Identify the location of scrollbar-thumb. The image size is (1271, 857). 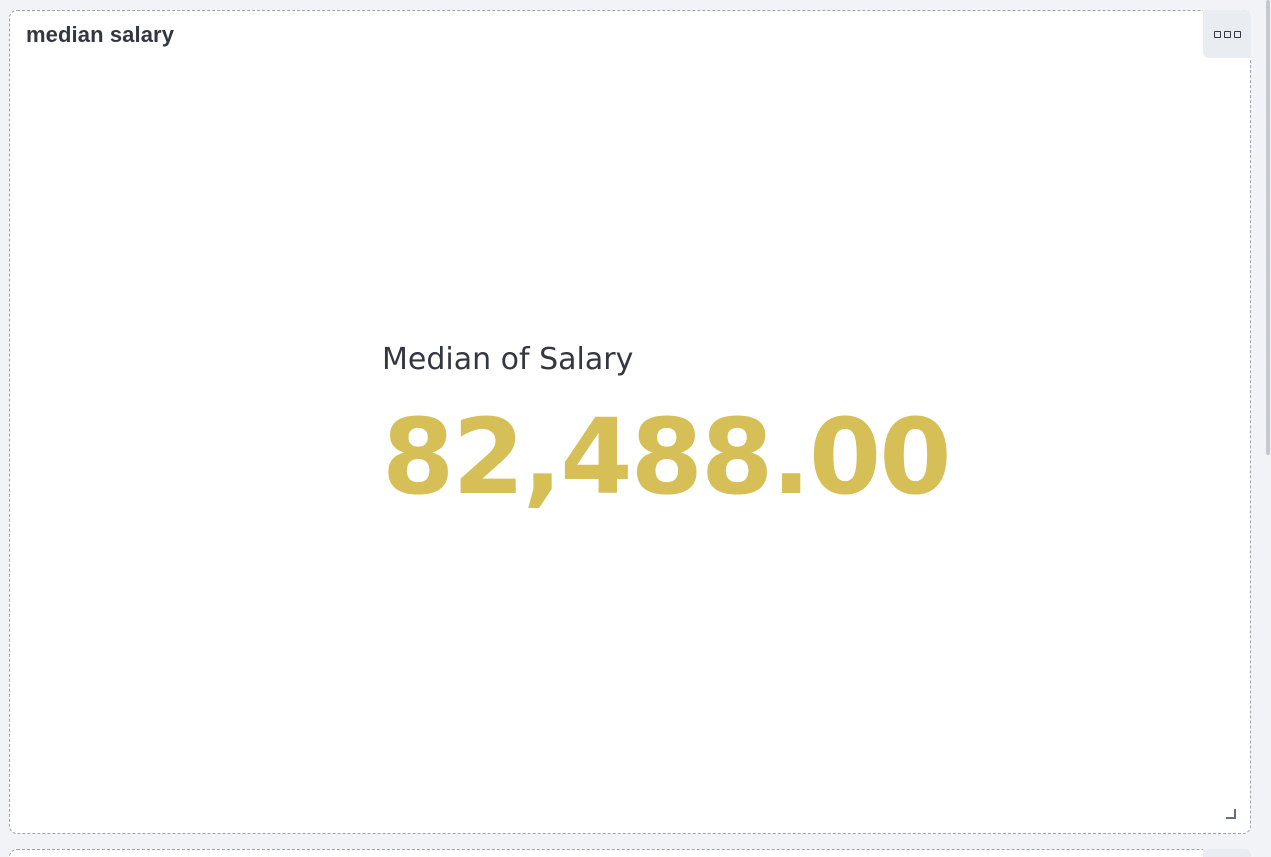
(1268, 227).